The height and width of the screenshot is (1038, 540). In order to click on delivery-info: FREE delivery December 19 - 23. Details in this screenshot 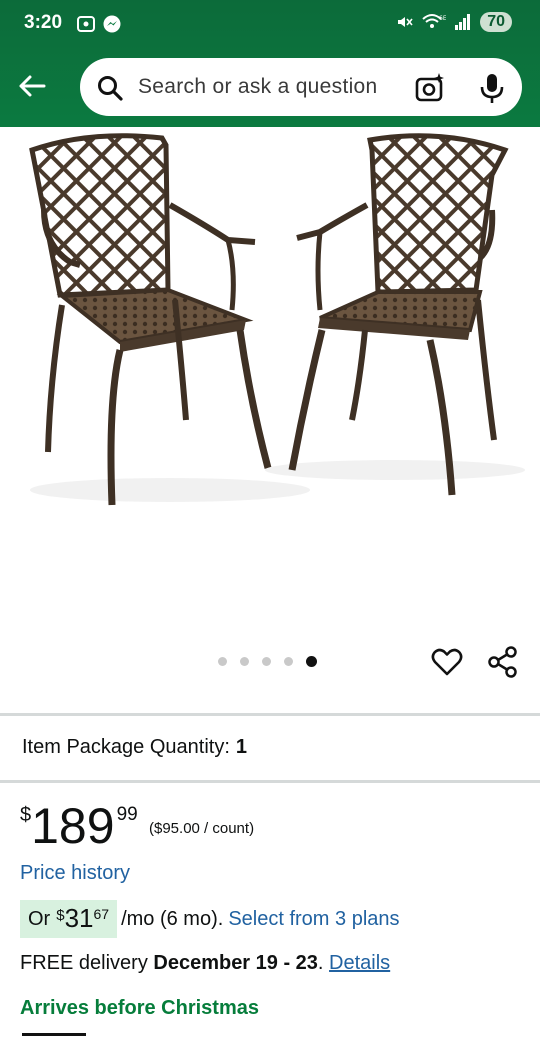, I will do `click(205, 963)`.